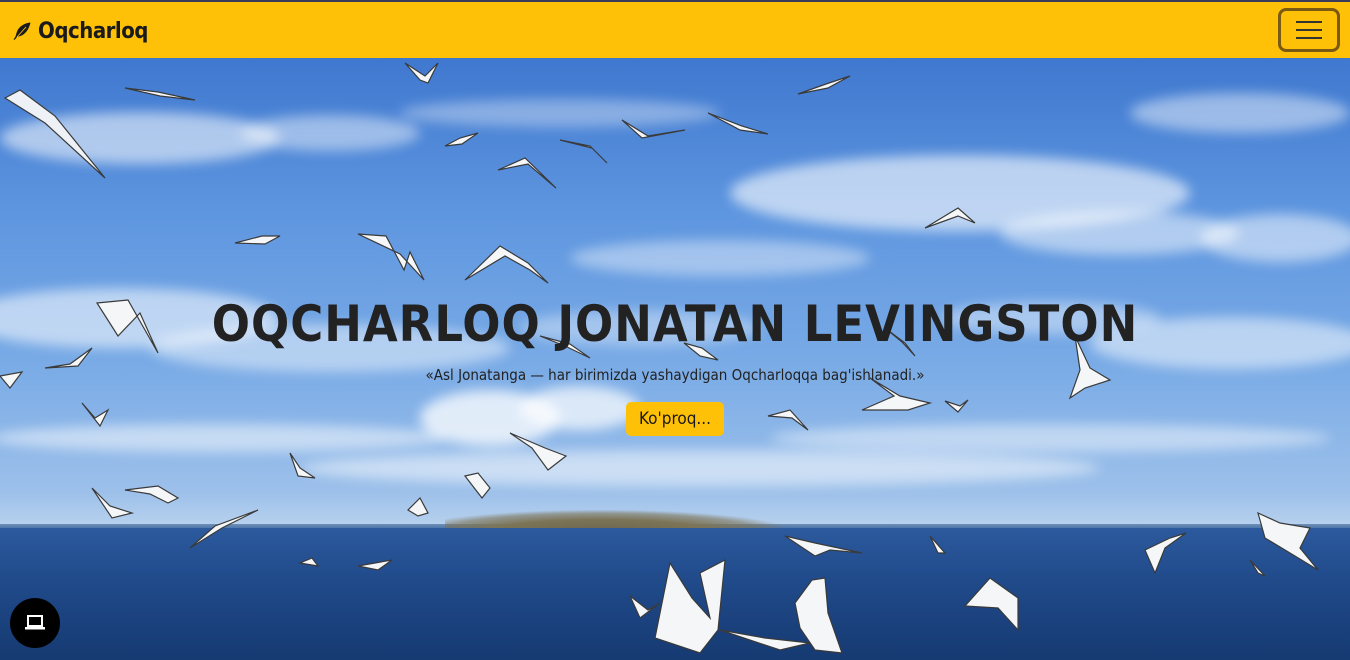  Describe the element at coordinates (93, 31) in the screenshot. I see `brand-name: Oqcharloq` at that location.